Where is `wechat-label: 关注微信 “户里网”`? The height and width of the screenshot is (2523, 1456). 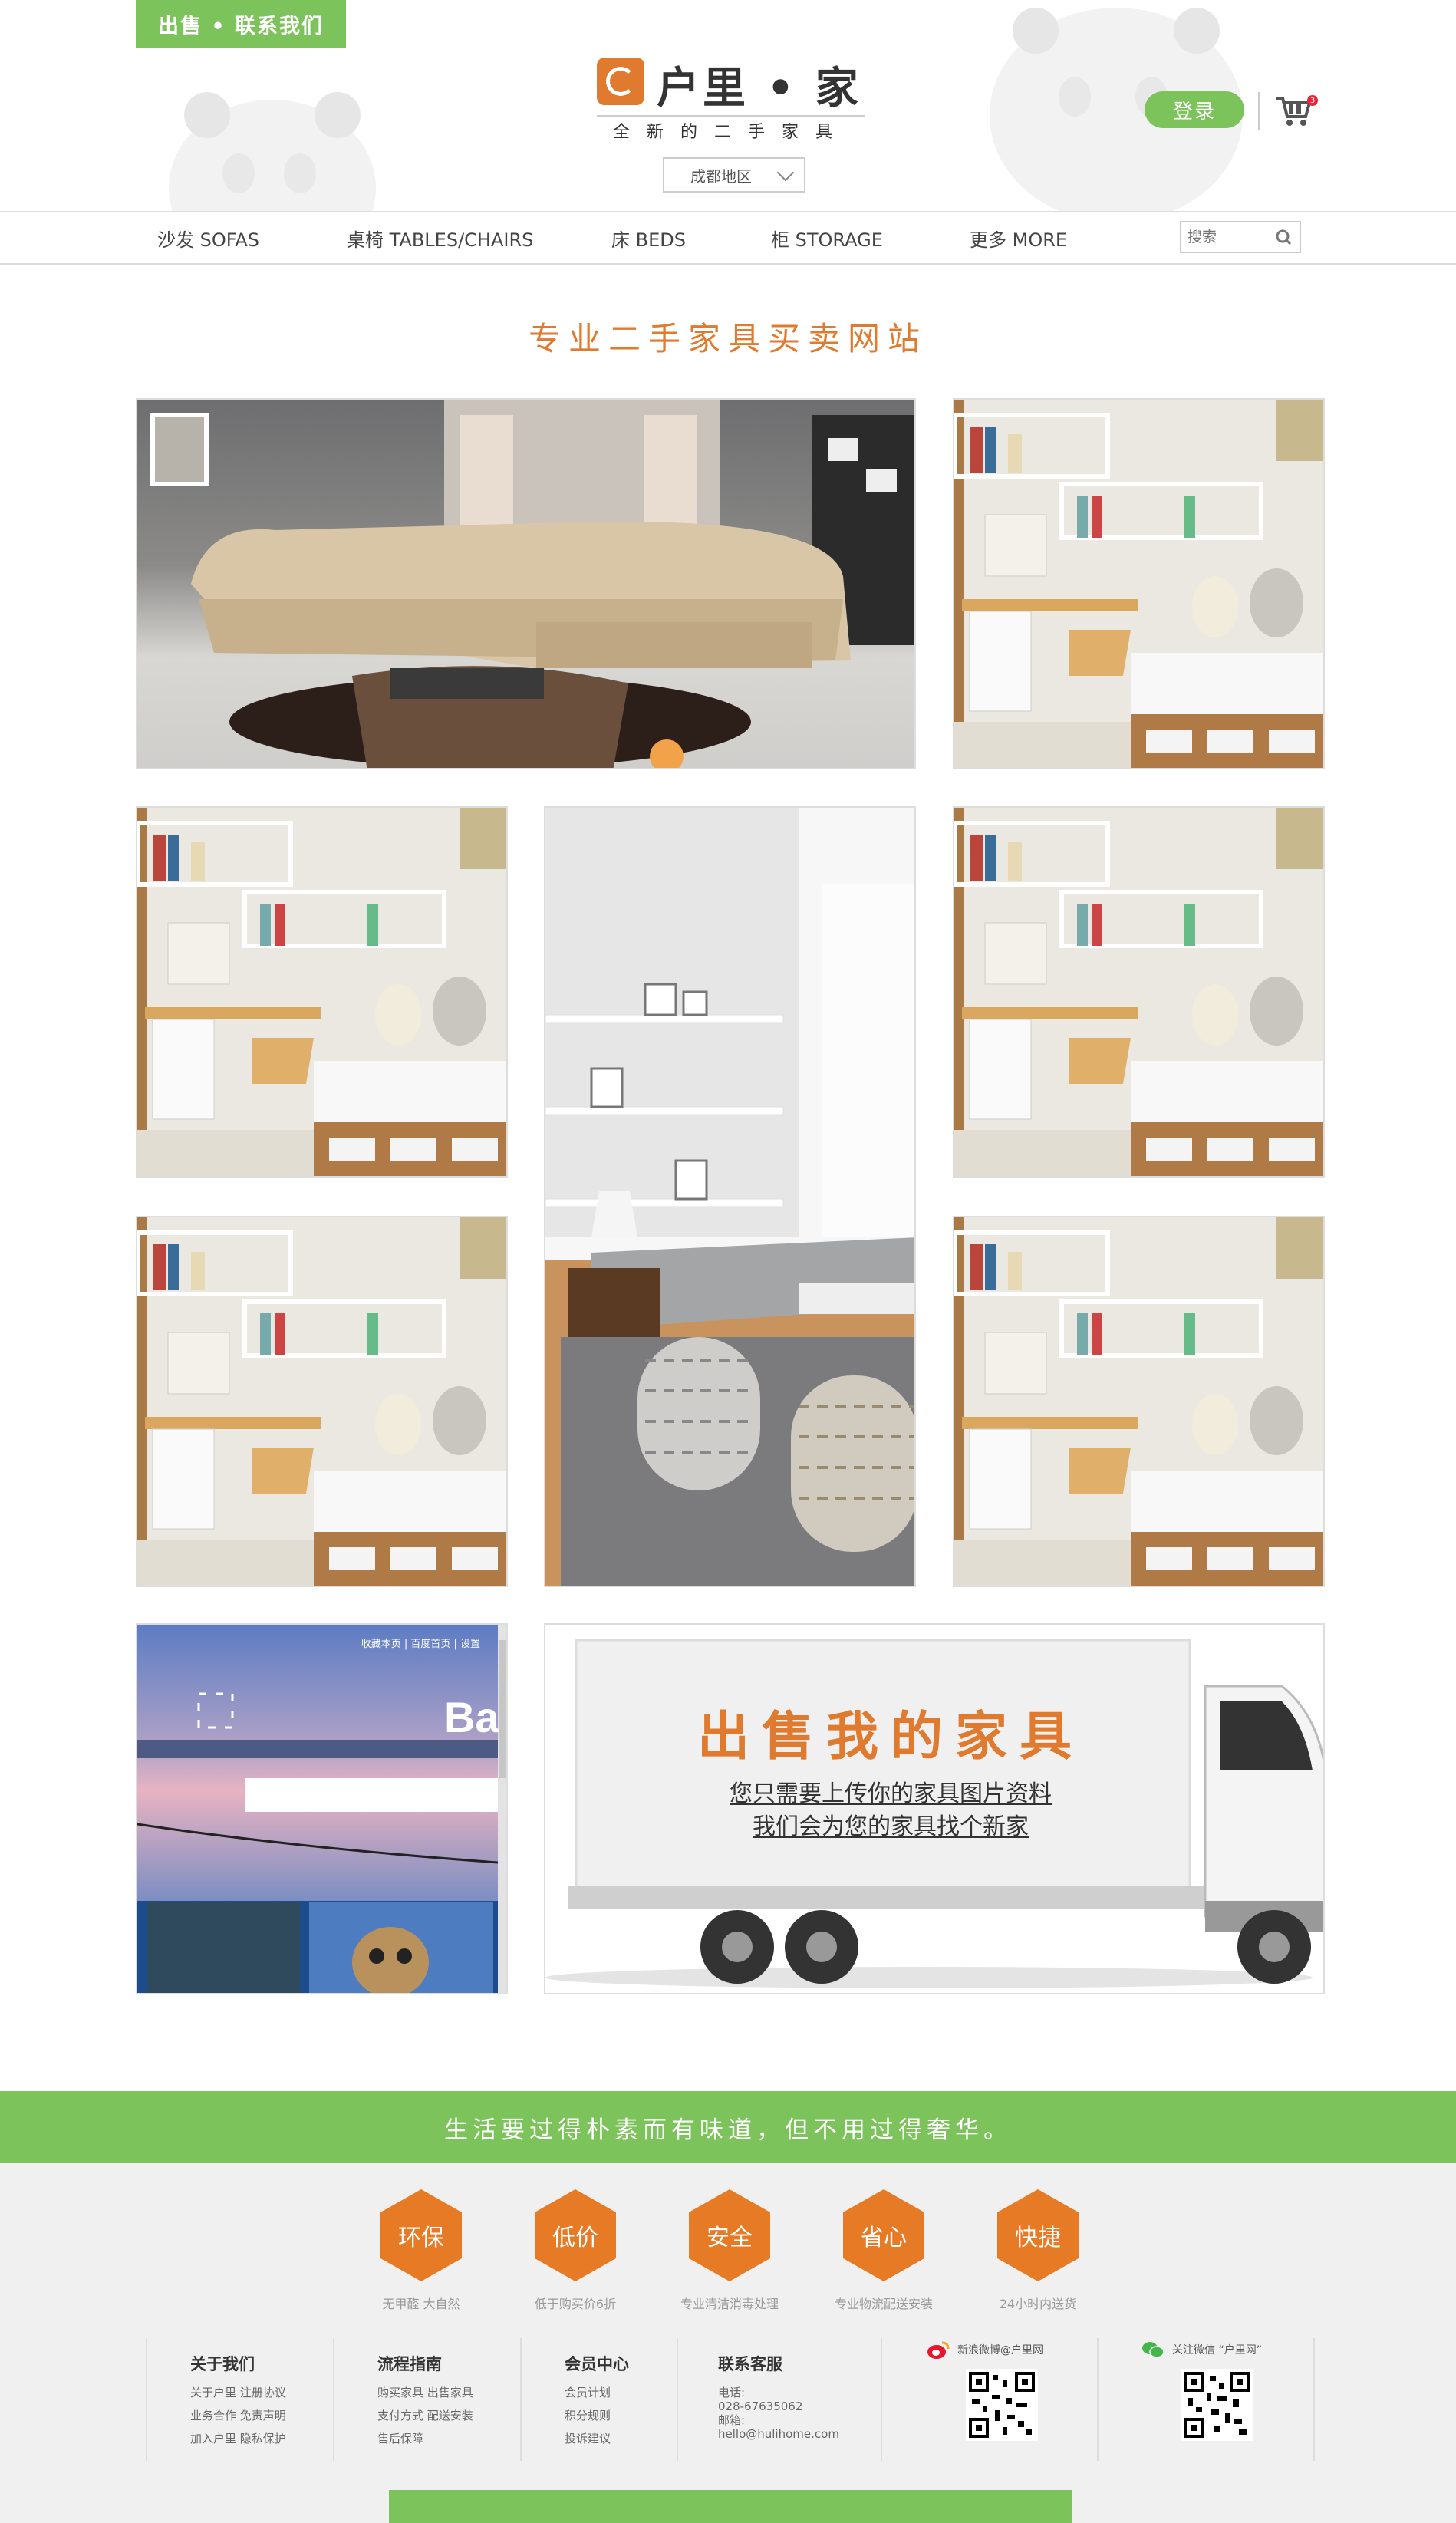 wechat-label: 关注微信 “户里网” is located at coordinates (1217, 2350).